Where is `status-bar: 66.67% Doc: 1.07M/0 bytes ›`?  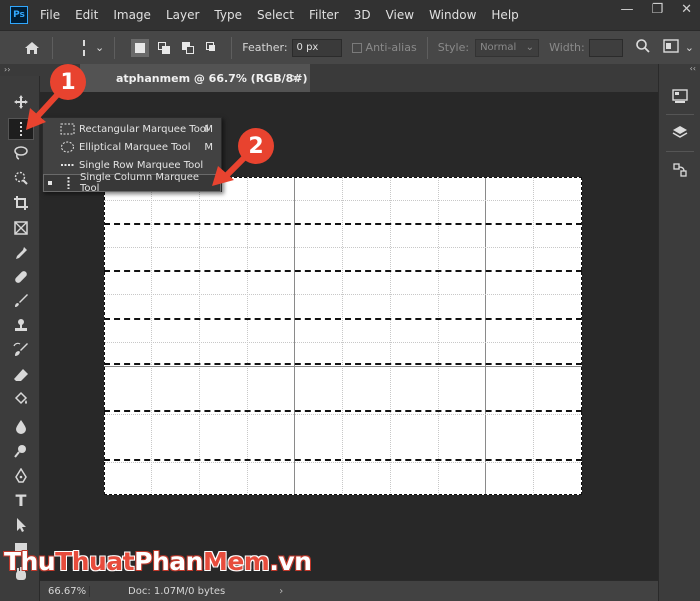
status-bar: 66.67% Doc: 1.07M/0 bytes › is located at coordinates (349, 590).